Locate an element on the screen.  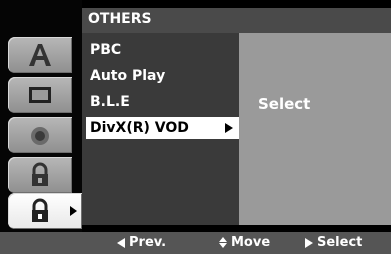
menu-item-divx-vod: DivX(R) VOD is located at coordinates (162, 128).